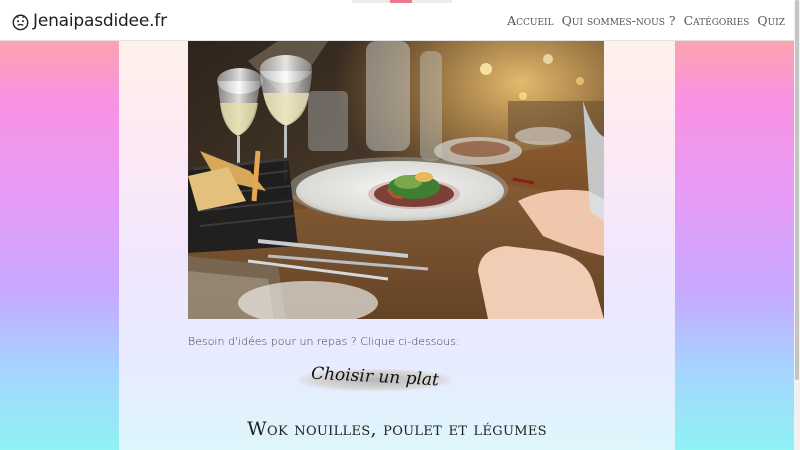 This screenshot has height=450, width=800. What do you see at coordinates (402, 1) in the screenshot?
I see `top-accent-bar` at bounding box center [402, 1].